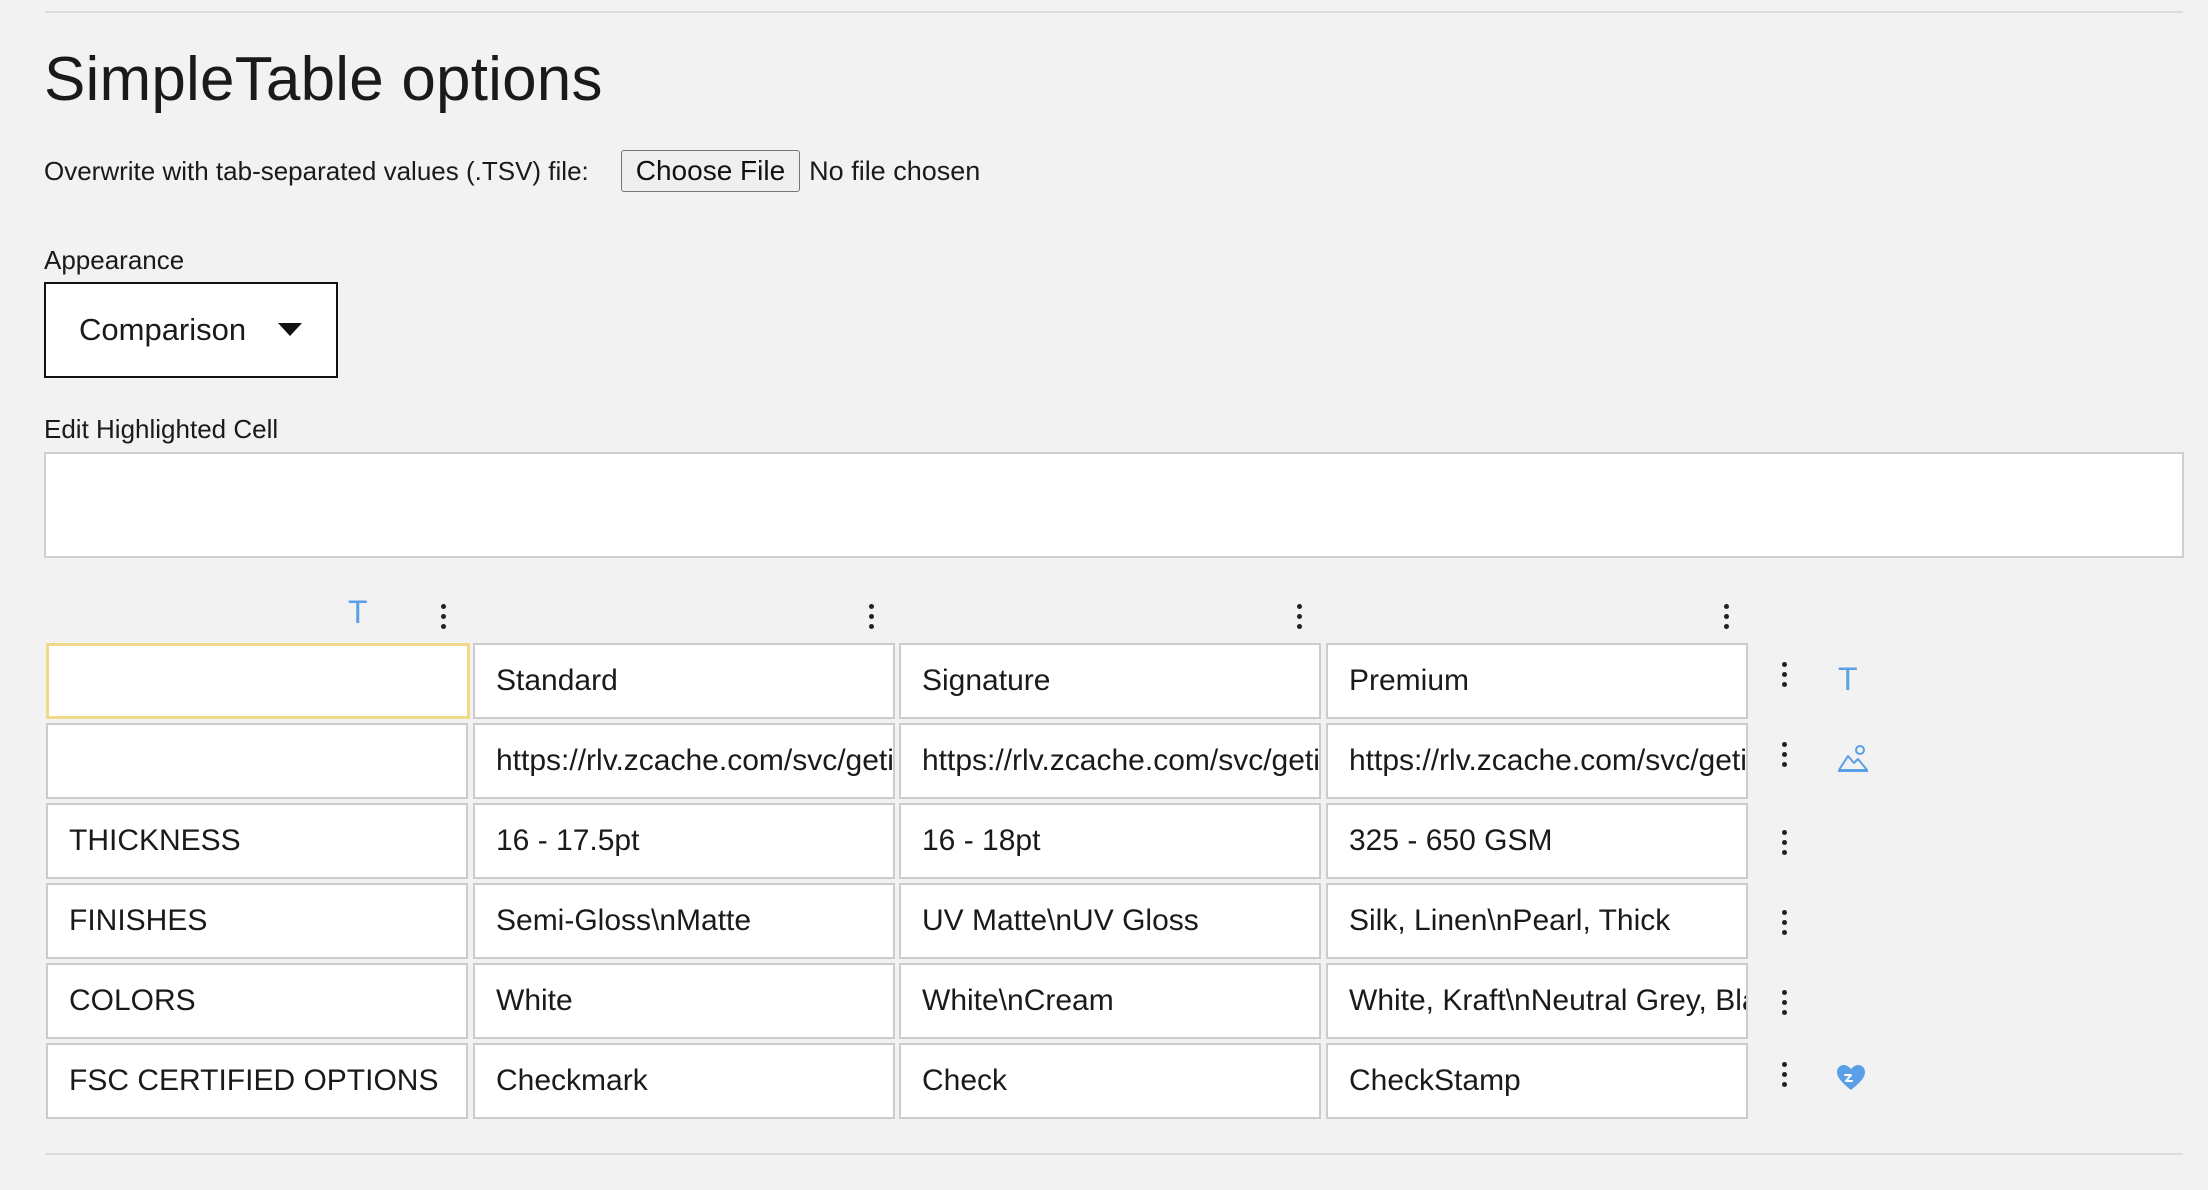  What do you see at coordinates (290, 329) in the screenshot?
I see `chevron-down-icon` at bounding box center [290, 329].